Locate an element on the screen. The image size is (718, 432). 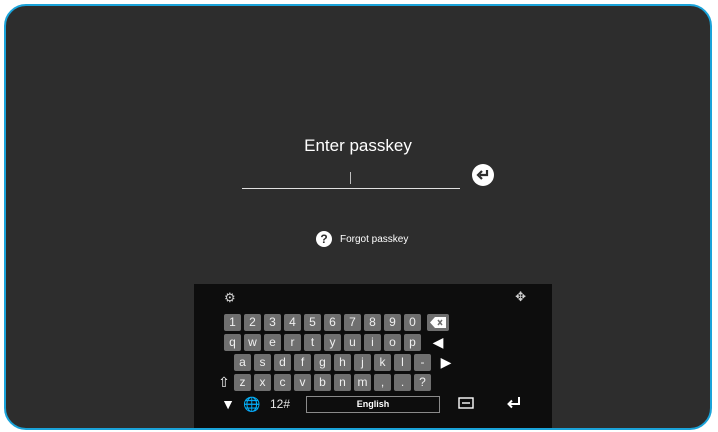
key: l is located at coordinates (402, 362).